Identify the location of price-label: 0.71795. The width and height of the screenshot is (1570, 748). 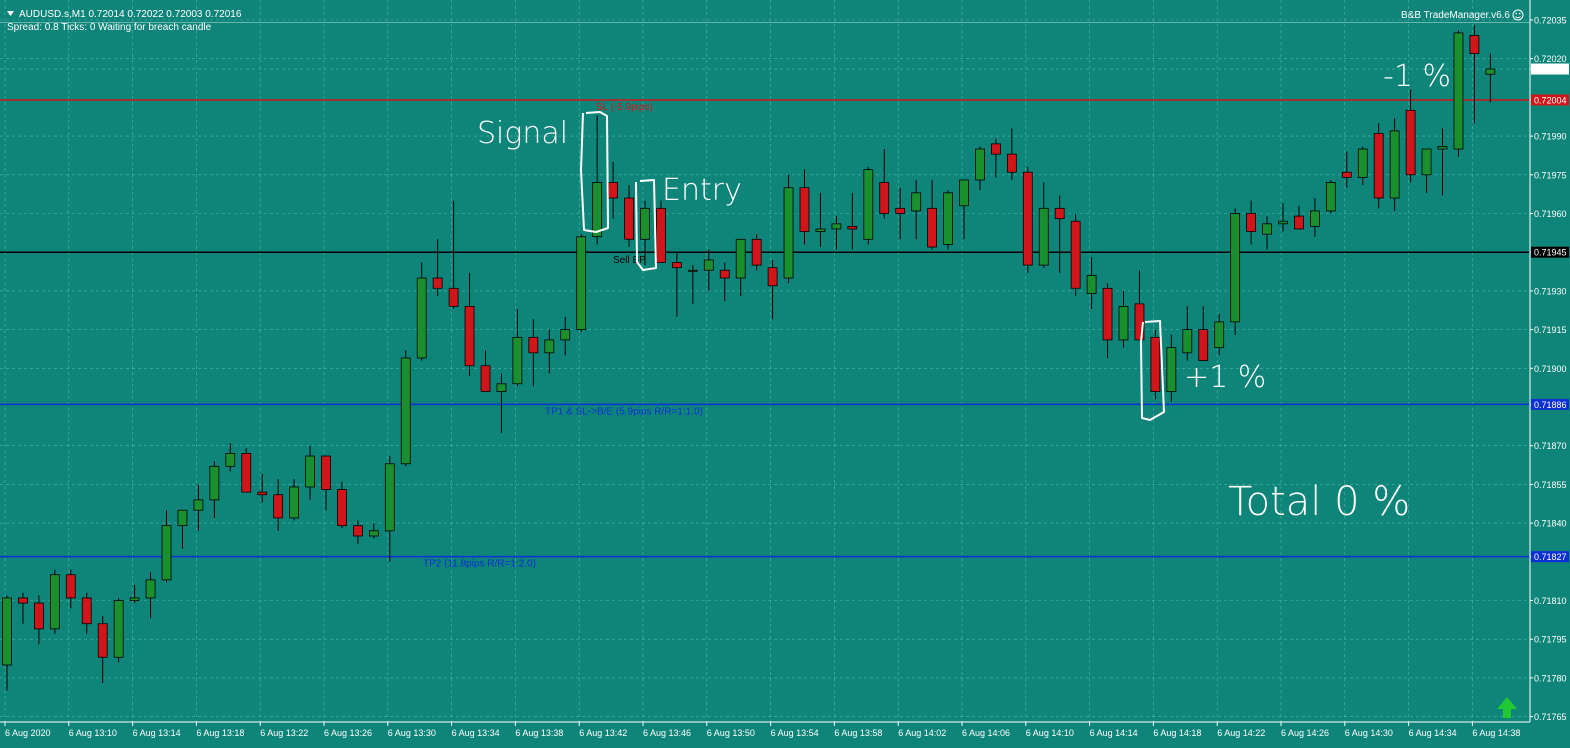
(1550, 640).